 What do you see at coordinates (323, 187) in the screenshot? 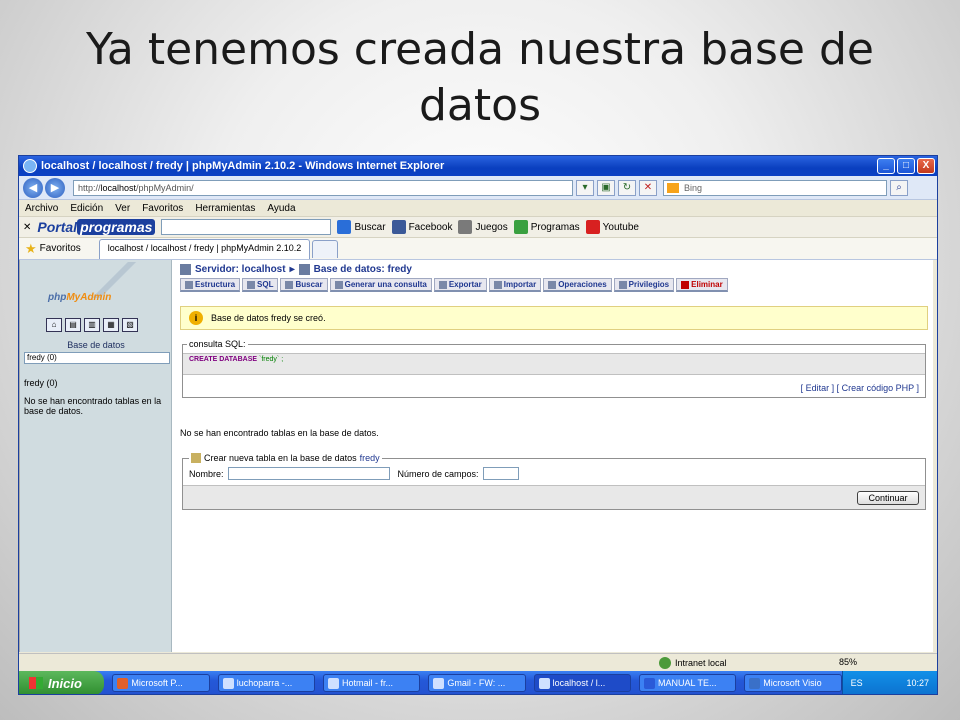
I see `url-input: http://localhost/phpMyAdmin/` at bounding box center [323, 187].